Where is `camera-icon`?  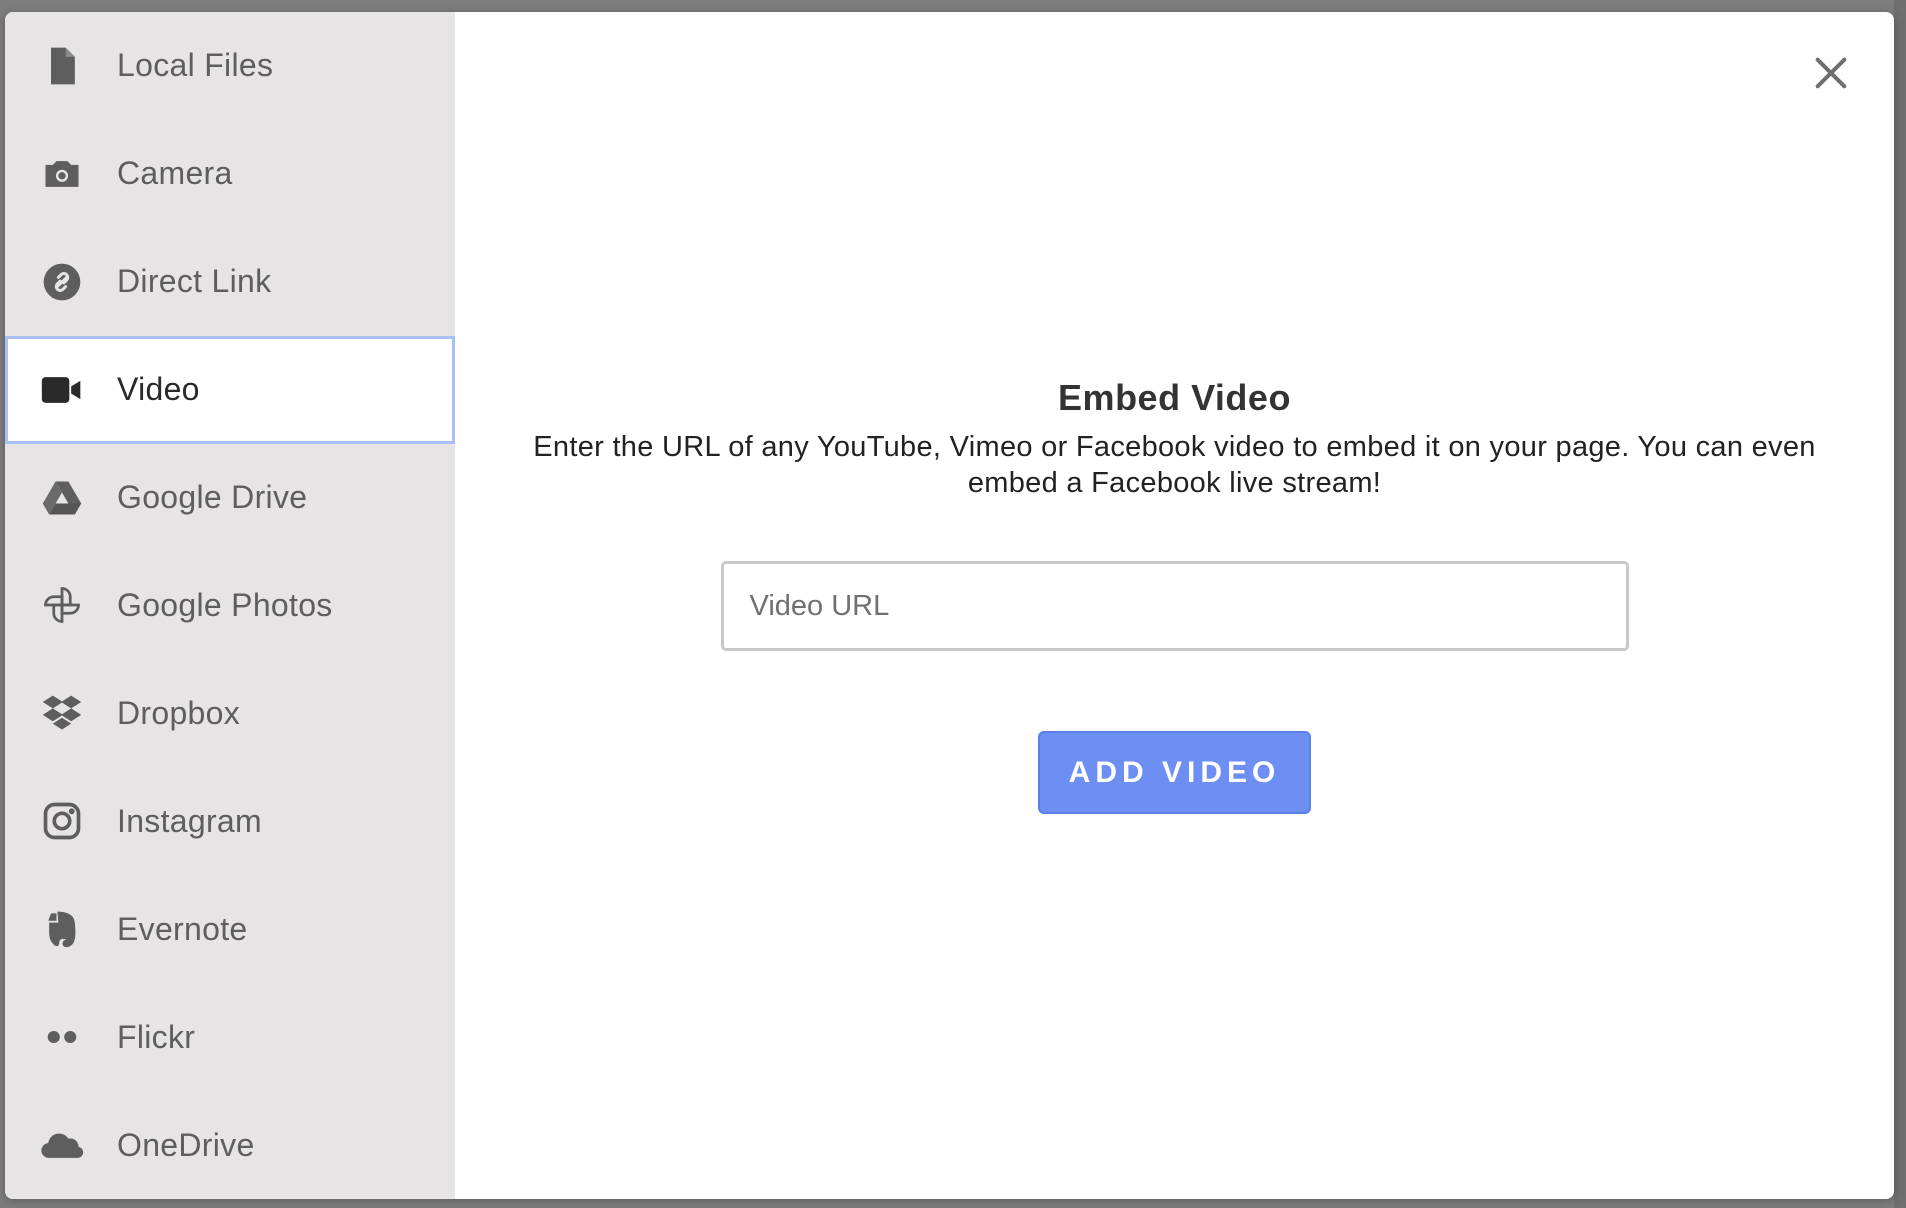
camera-icon is located at coordinates (62, 174).